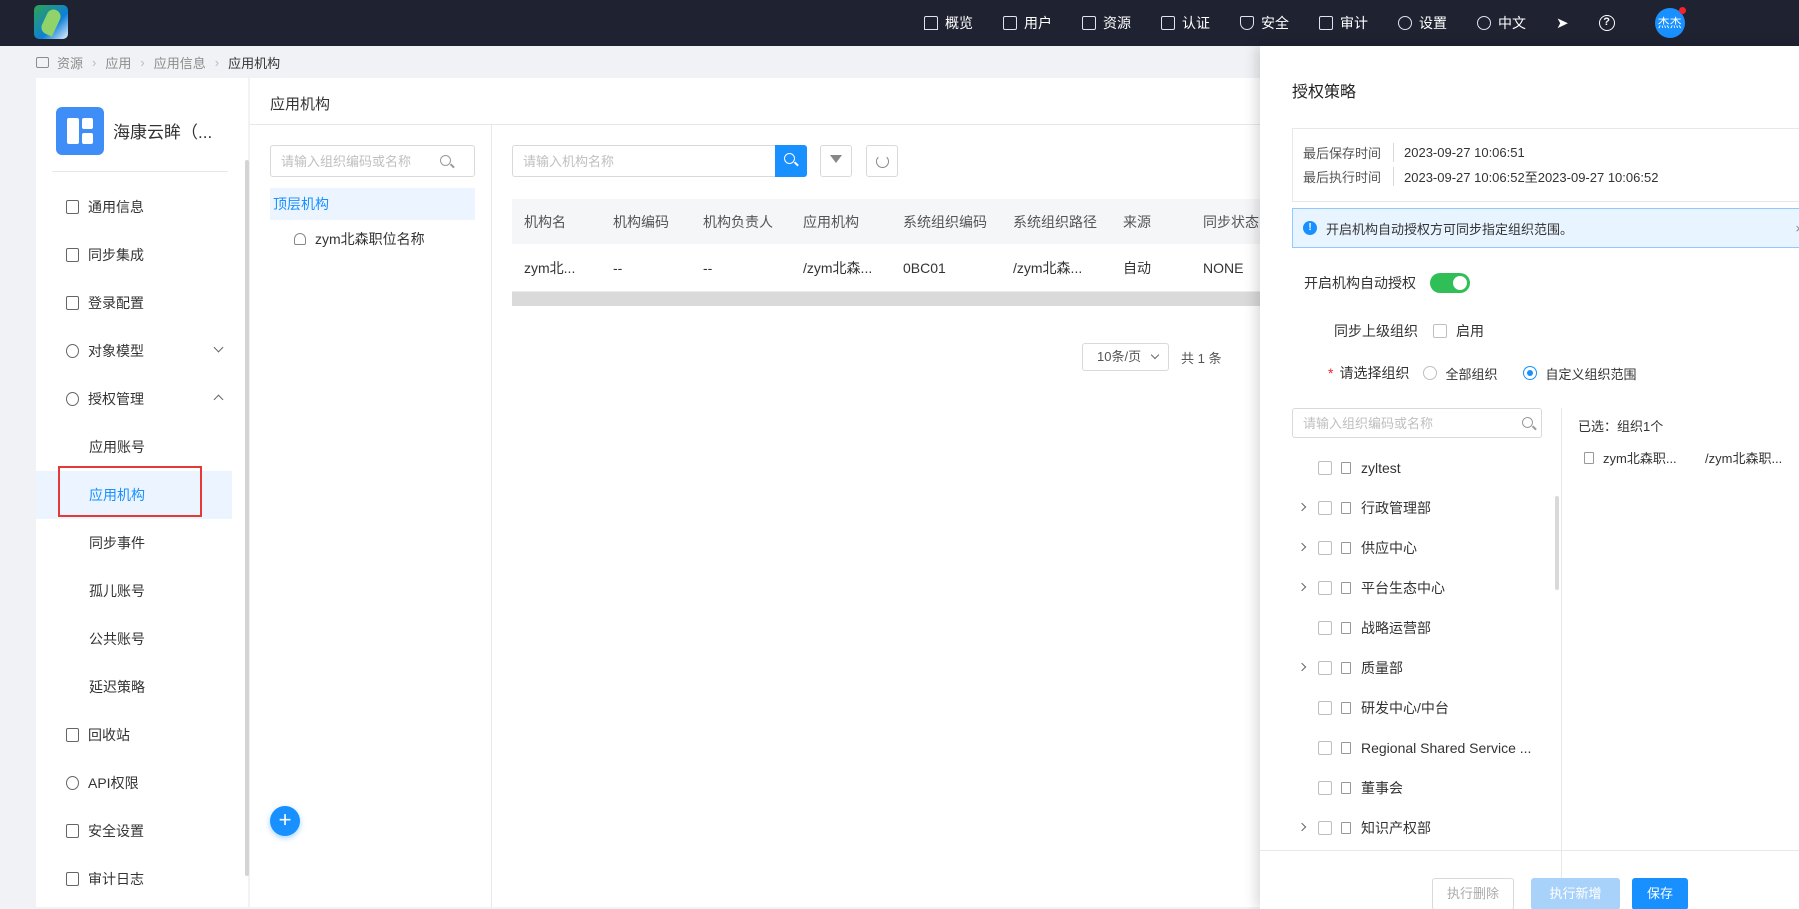 Image resolution: width=1799 pixels, height=909 pixels. I want to click on sync-parent-label: 同步上级组织, so click(1376, 331).